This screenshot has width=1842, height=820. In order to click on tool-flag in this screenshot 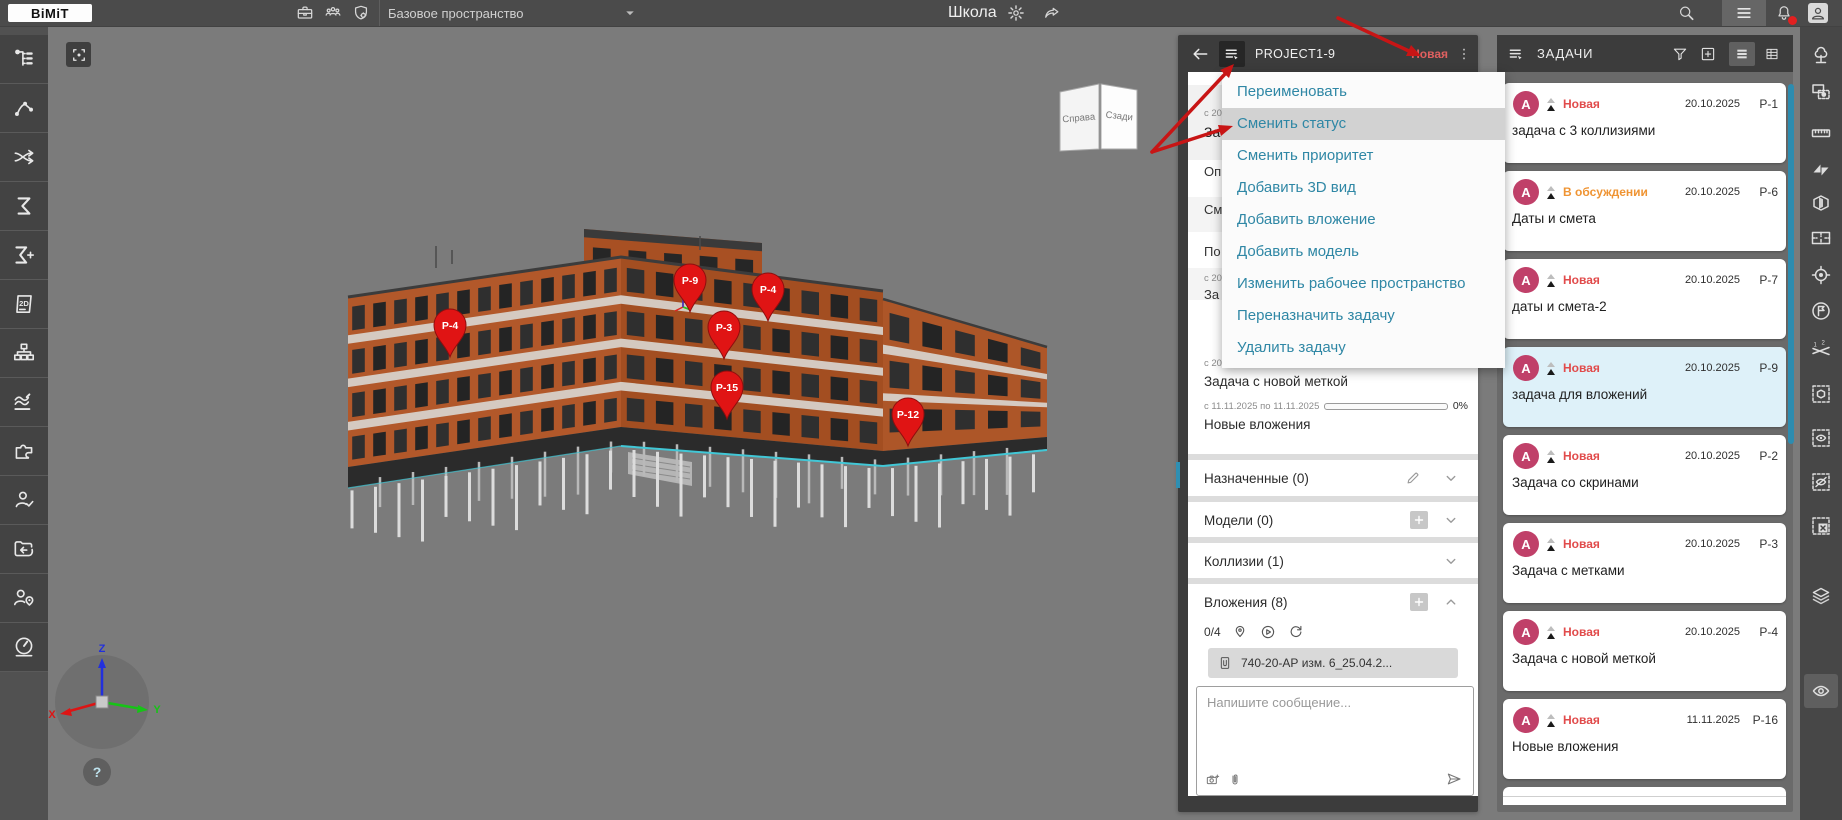, I will do `click(1821, 311)`.